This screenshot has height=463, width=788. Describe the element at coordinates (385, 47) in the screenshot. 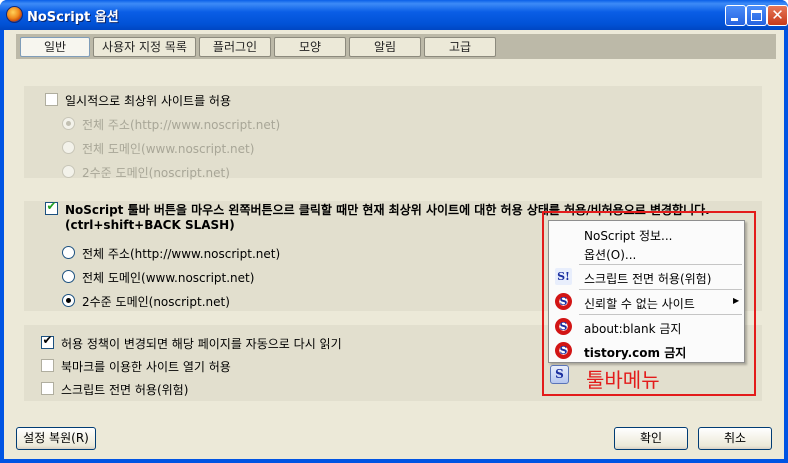

I see `tab-notifications: 알림` at that location.